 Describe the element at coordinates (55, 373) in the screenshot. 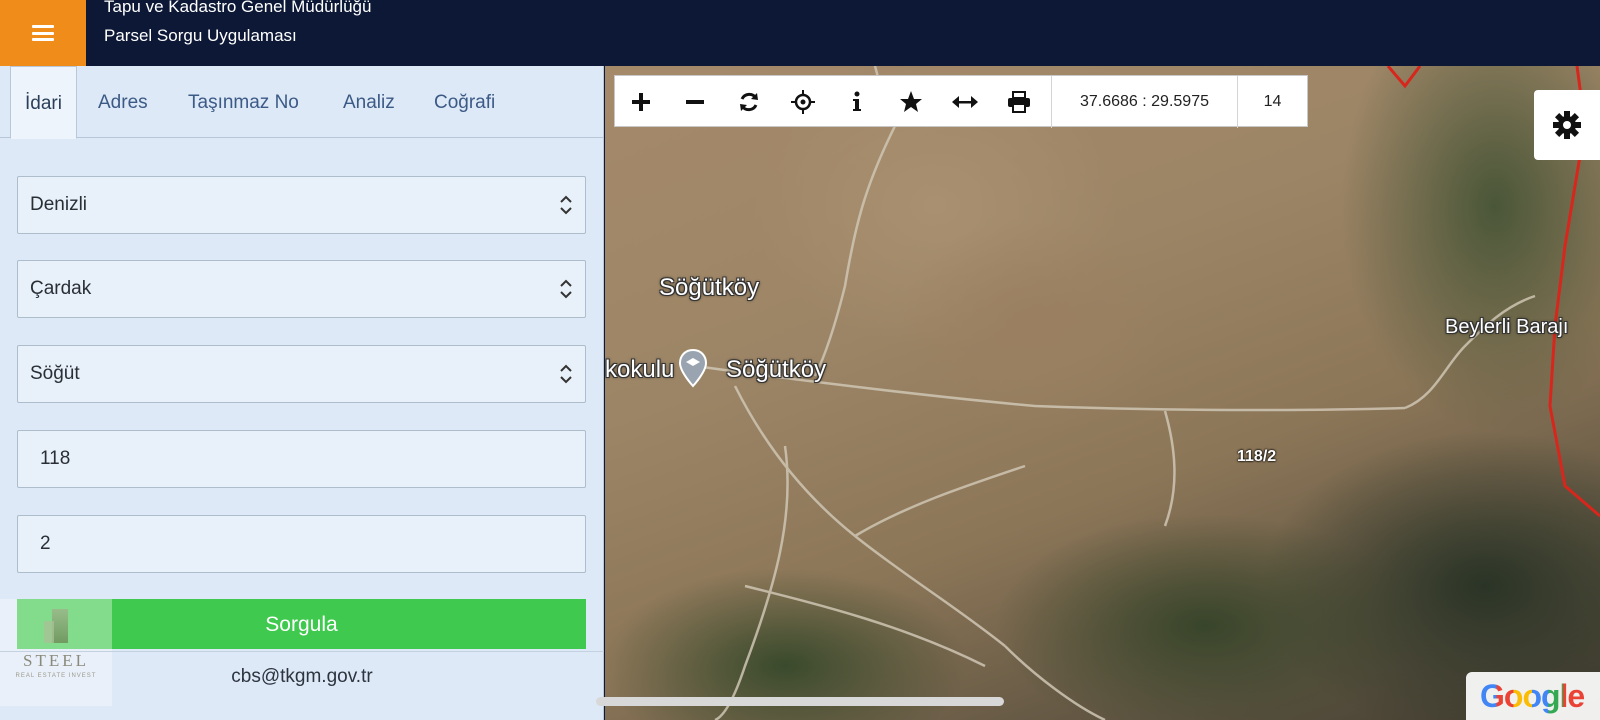

I see `neighborhood-value: Söğüt` at that location.